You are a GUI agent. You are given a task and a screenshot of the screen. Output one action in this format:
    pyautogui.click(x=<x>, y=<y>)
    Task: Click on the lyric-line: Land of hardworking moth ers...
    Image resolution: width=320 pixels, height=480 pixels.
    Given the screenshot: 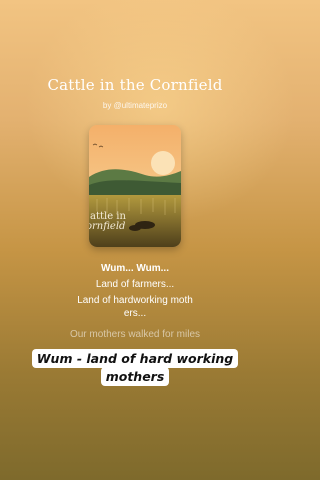 What is the action you would take?
    pyautogui.click(x=135, y=307)
    